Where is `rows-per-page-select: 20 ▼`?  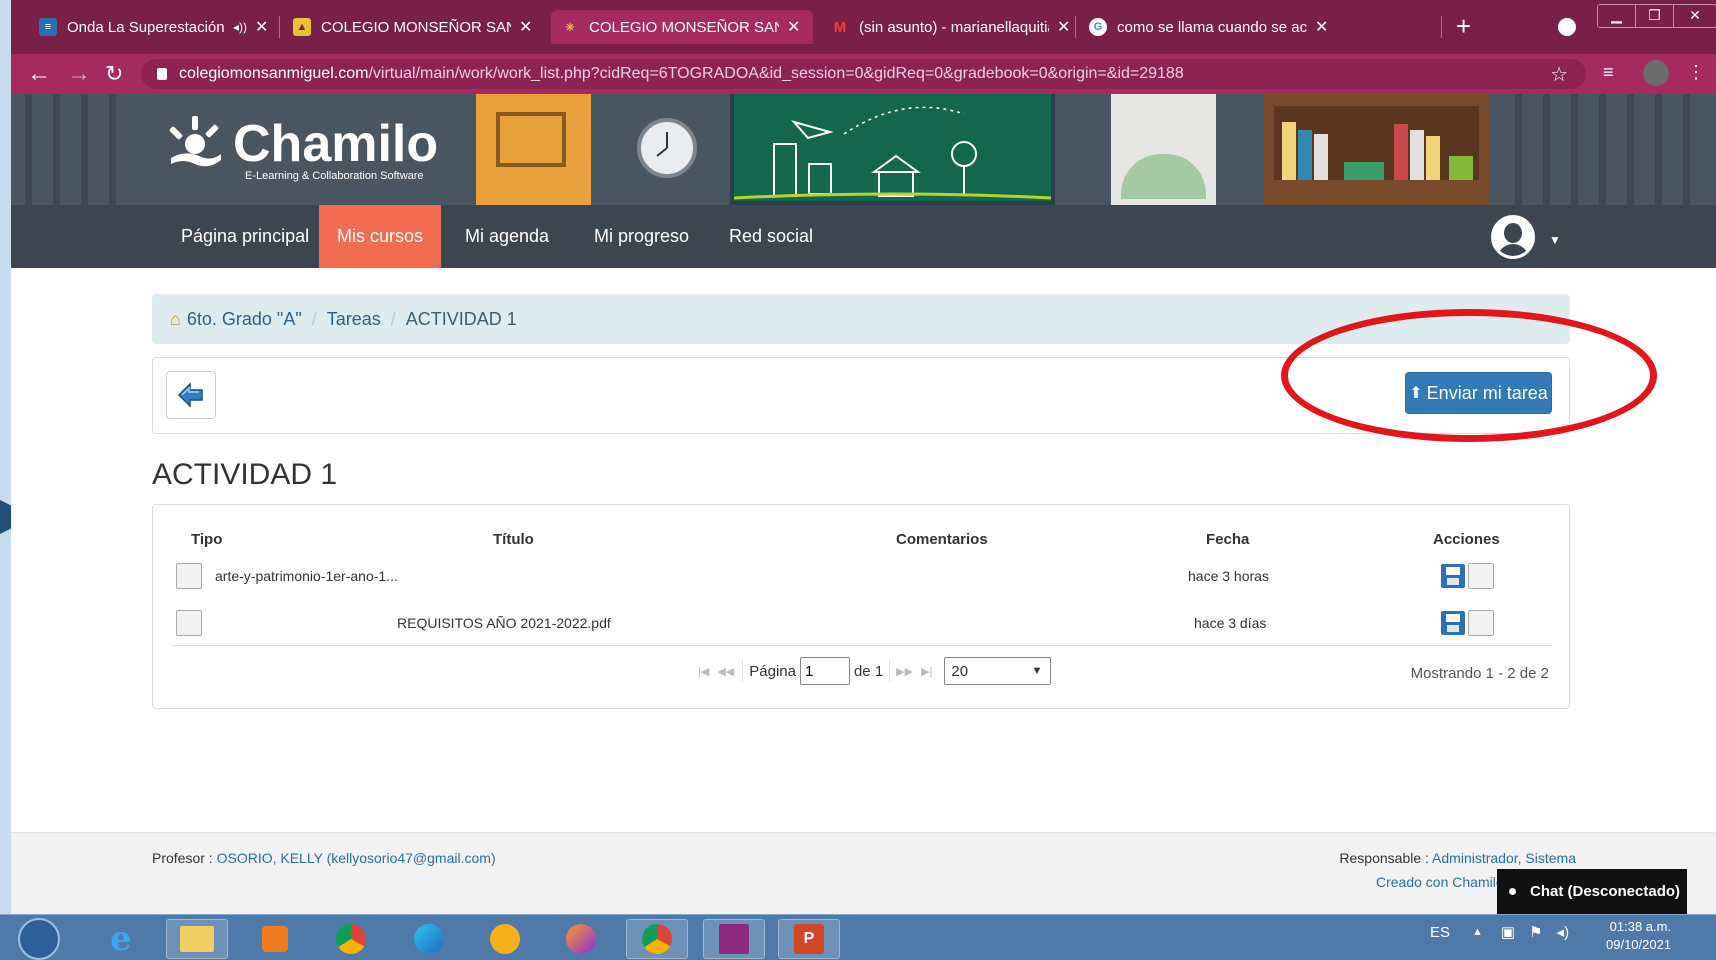 rows-per-page-select: 20 ▼ is located at coordinates (998, 671).